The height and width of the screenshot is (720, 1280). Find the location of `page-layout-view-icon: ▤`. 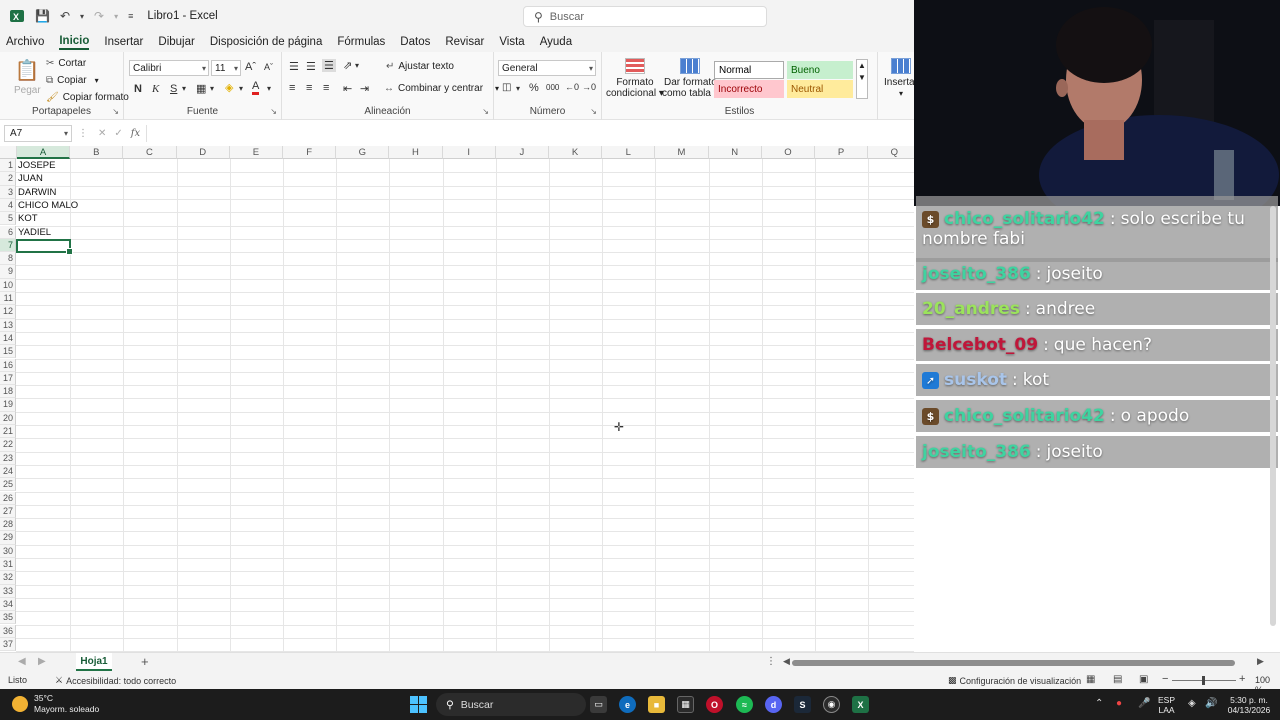

page-layout-view-icon: ▤ is located at coordinates (1117, 679).